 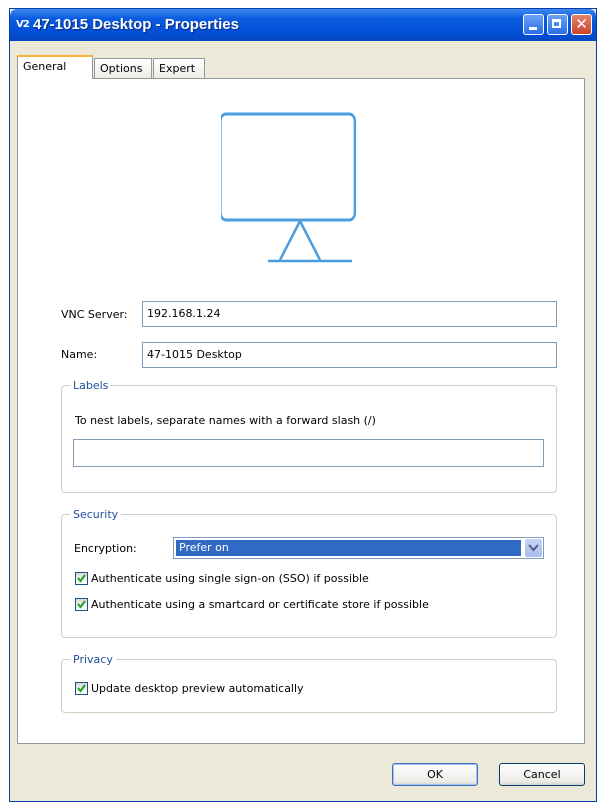 I want to click on smartcard-checkbox, so click(x=81, y=604).